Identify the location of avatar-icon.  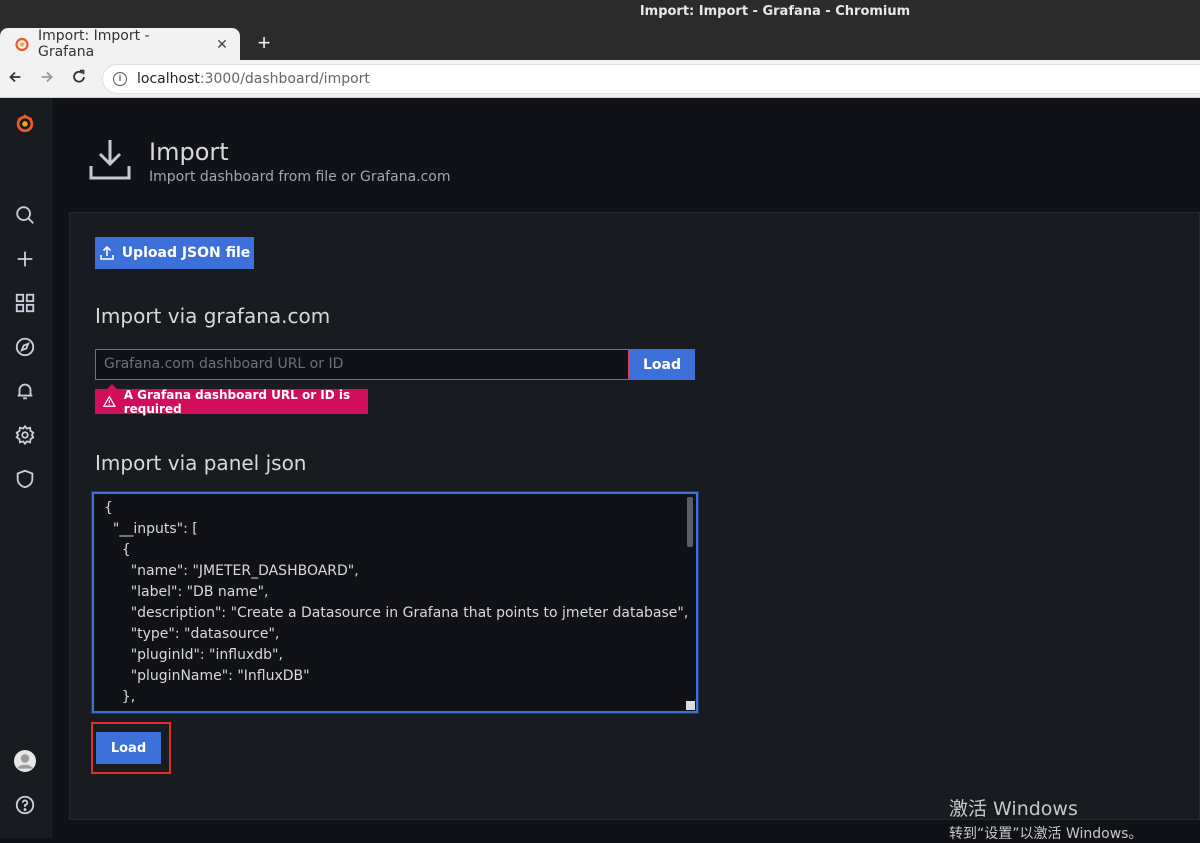
(25, 761).